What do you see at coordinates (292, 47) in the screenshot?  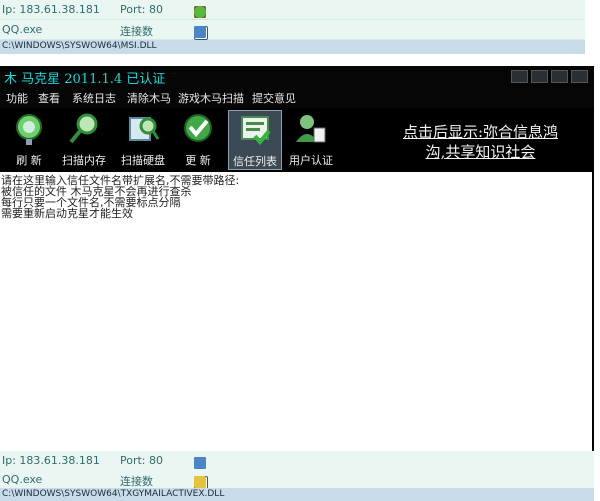 I see `top-path-bar: C:\WINDOWS\SYSWOW64\MSI.DLL` at bounding box center [292, 47].